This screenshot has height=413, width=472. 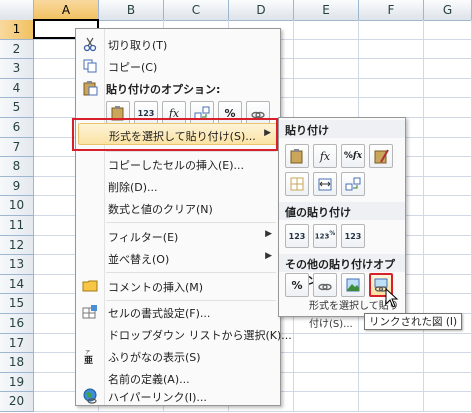 What do you see at coordinates (353, 236) in the screenshot?
I see `sub-paste-values-source-button: 123` at bounding box center [353, 236].